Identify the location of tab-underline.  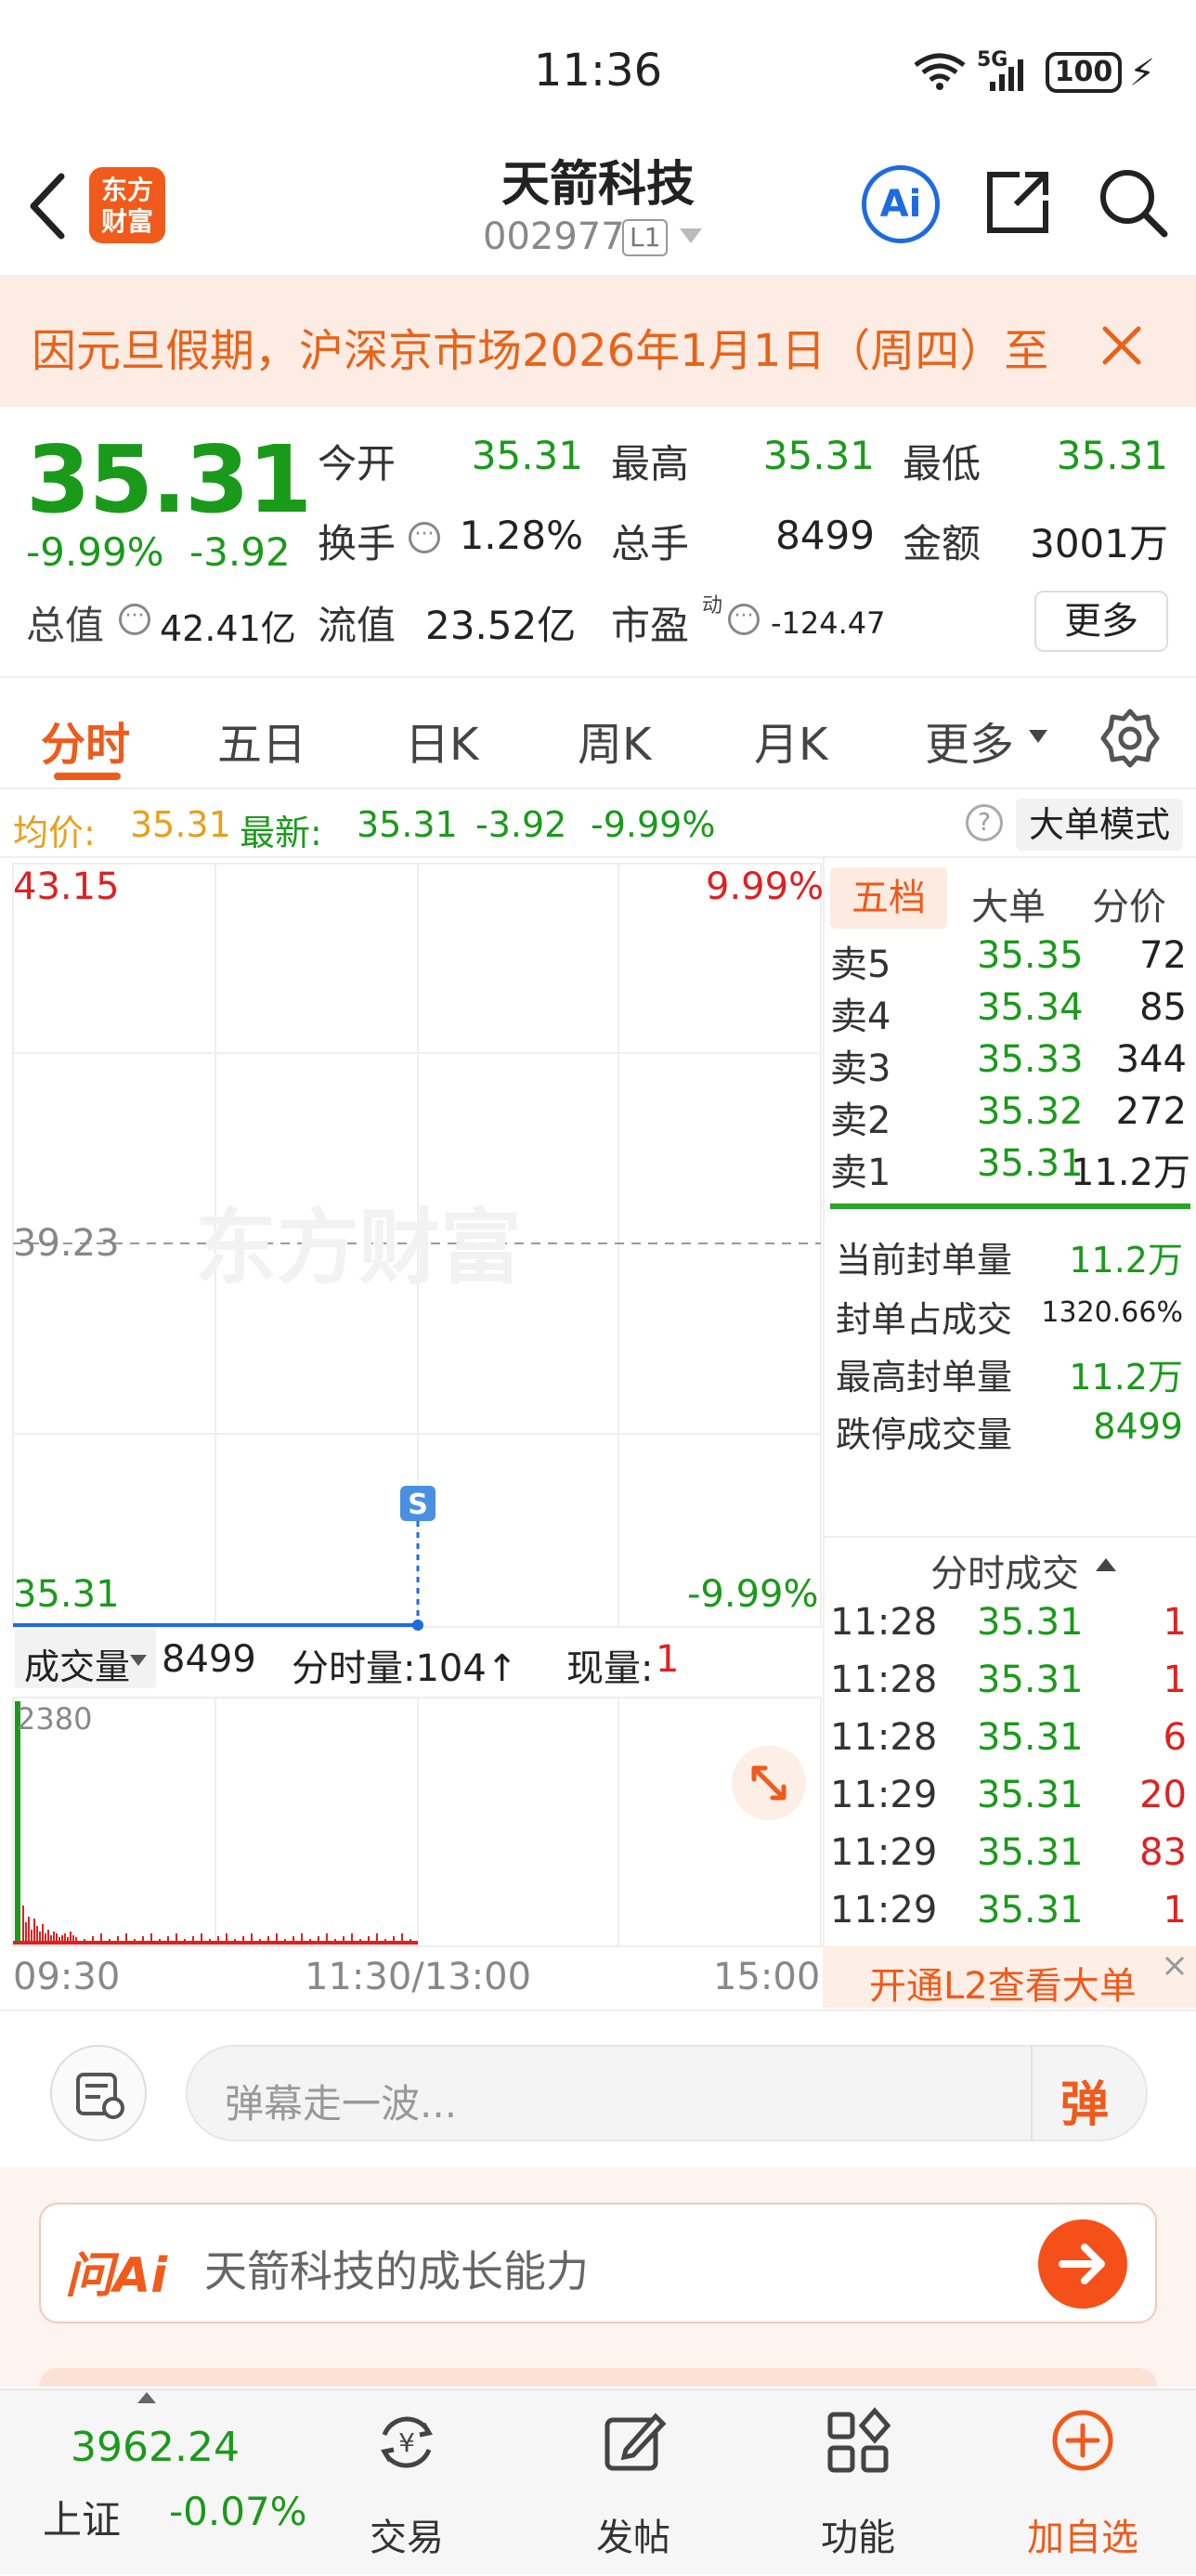
(87, 777).